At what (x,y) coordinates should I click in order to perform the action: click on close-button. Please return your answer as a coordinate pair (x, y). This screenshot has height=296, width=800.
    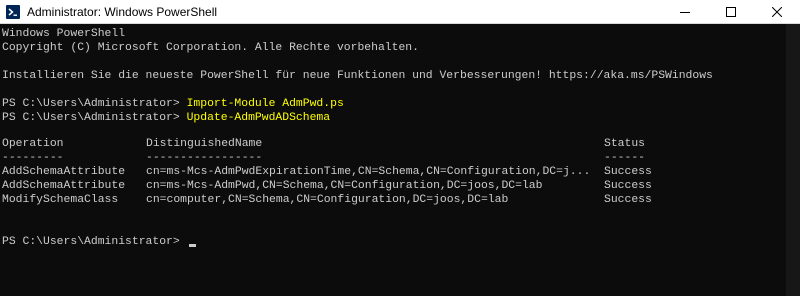
    Looking at the image, I should click on (777, 12).